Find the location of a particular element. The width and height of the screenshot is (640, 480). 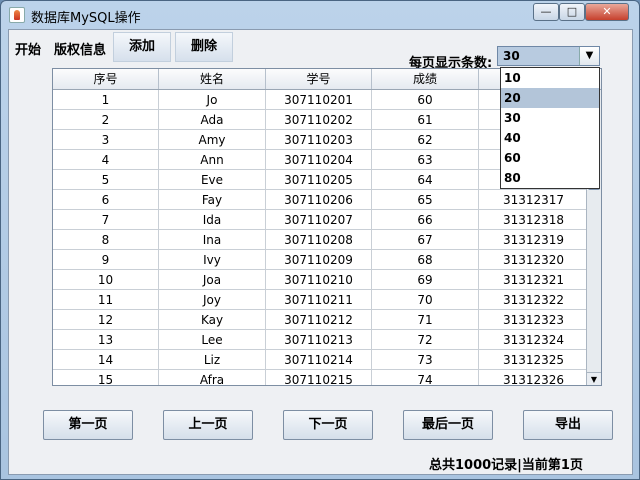

table-row: 7 Ida 307110207 66 31312318 is located at coordinates (321, 220).